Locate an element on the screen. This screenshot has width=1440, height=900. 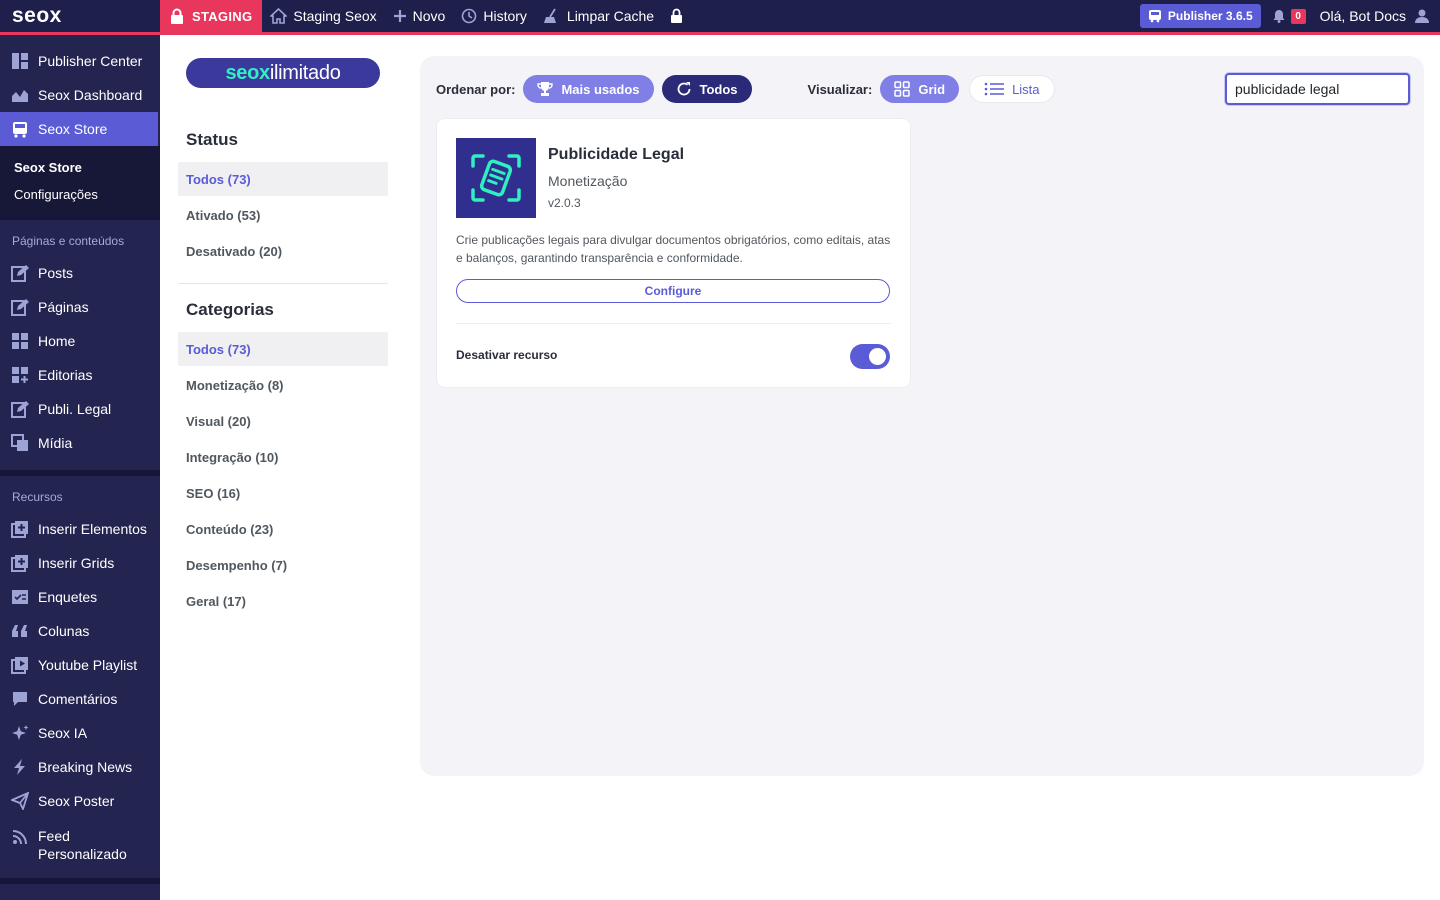
menu-seox-store: Seox Store is located at coordinates (79, 129).